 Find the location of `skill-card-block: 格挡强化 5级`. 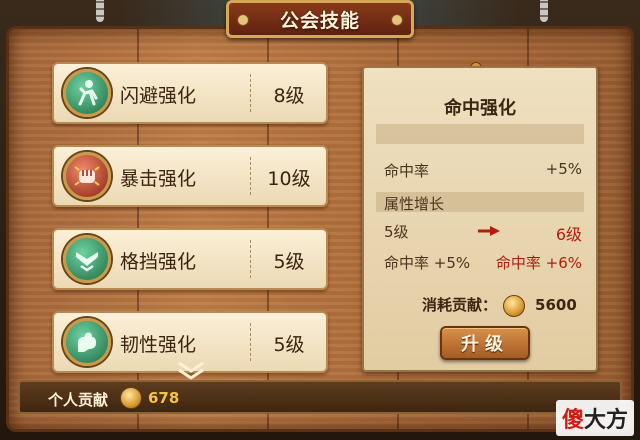

skill-card-block: 格挡强化 5级 is located at coordinates (190, 259).